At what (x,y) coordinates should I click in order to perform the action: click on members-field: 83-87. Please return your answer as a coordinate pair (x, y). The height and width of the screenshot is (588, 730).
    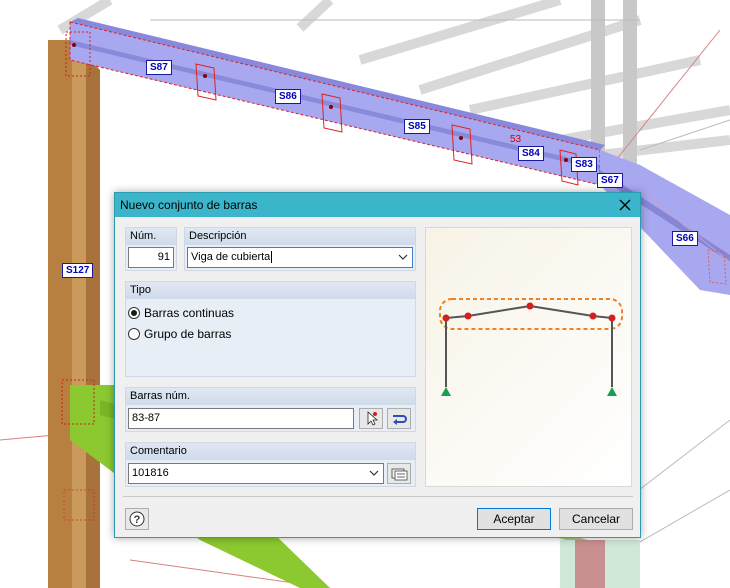
    Looking at the image, I should click on (241, 418).